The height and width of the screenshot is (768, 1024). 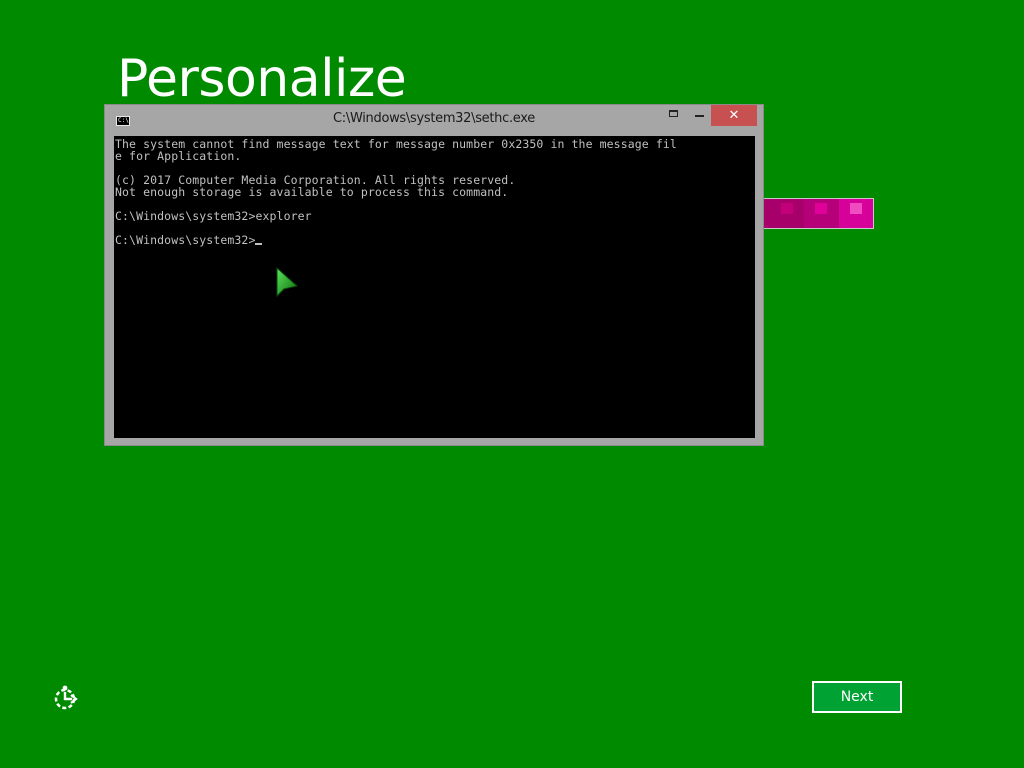 What do you see at coordinates (213, 216) in the screenshot?
I see `console-line: C:\Windows\system32>explorer` at bounding box center [213, 216].